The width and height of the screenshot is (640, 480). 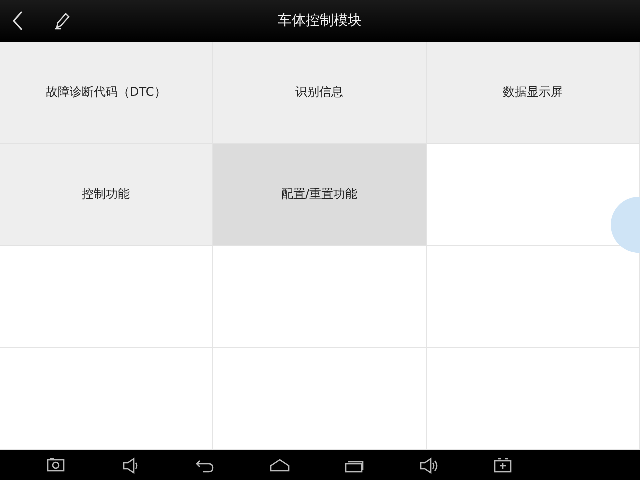 What do you see at coordinates (107, 195) in the screenshot?
I see `menu-tile: 控制功能` at bounding box center [107, 195].